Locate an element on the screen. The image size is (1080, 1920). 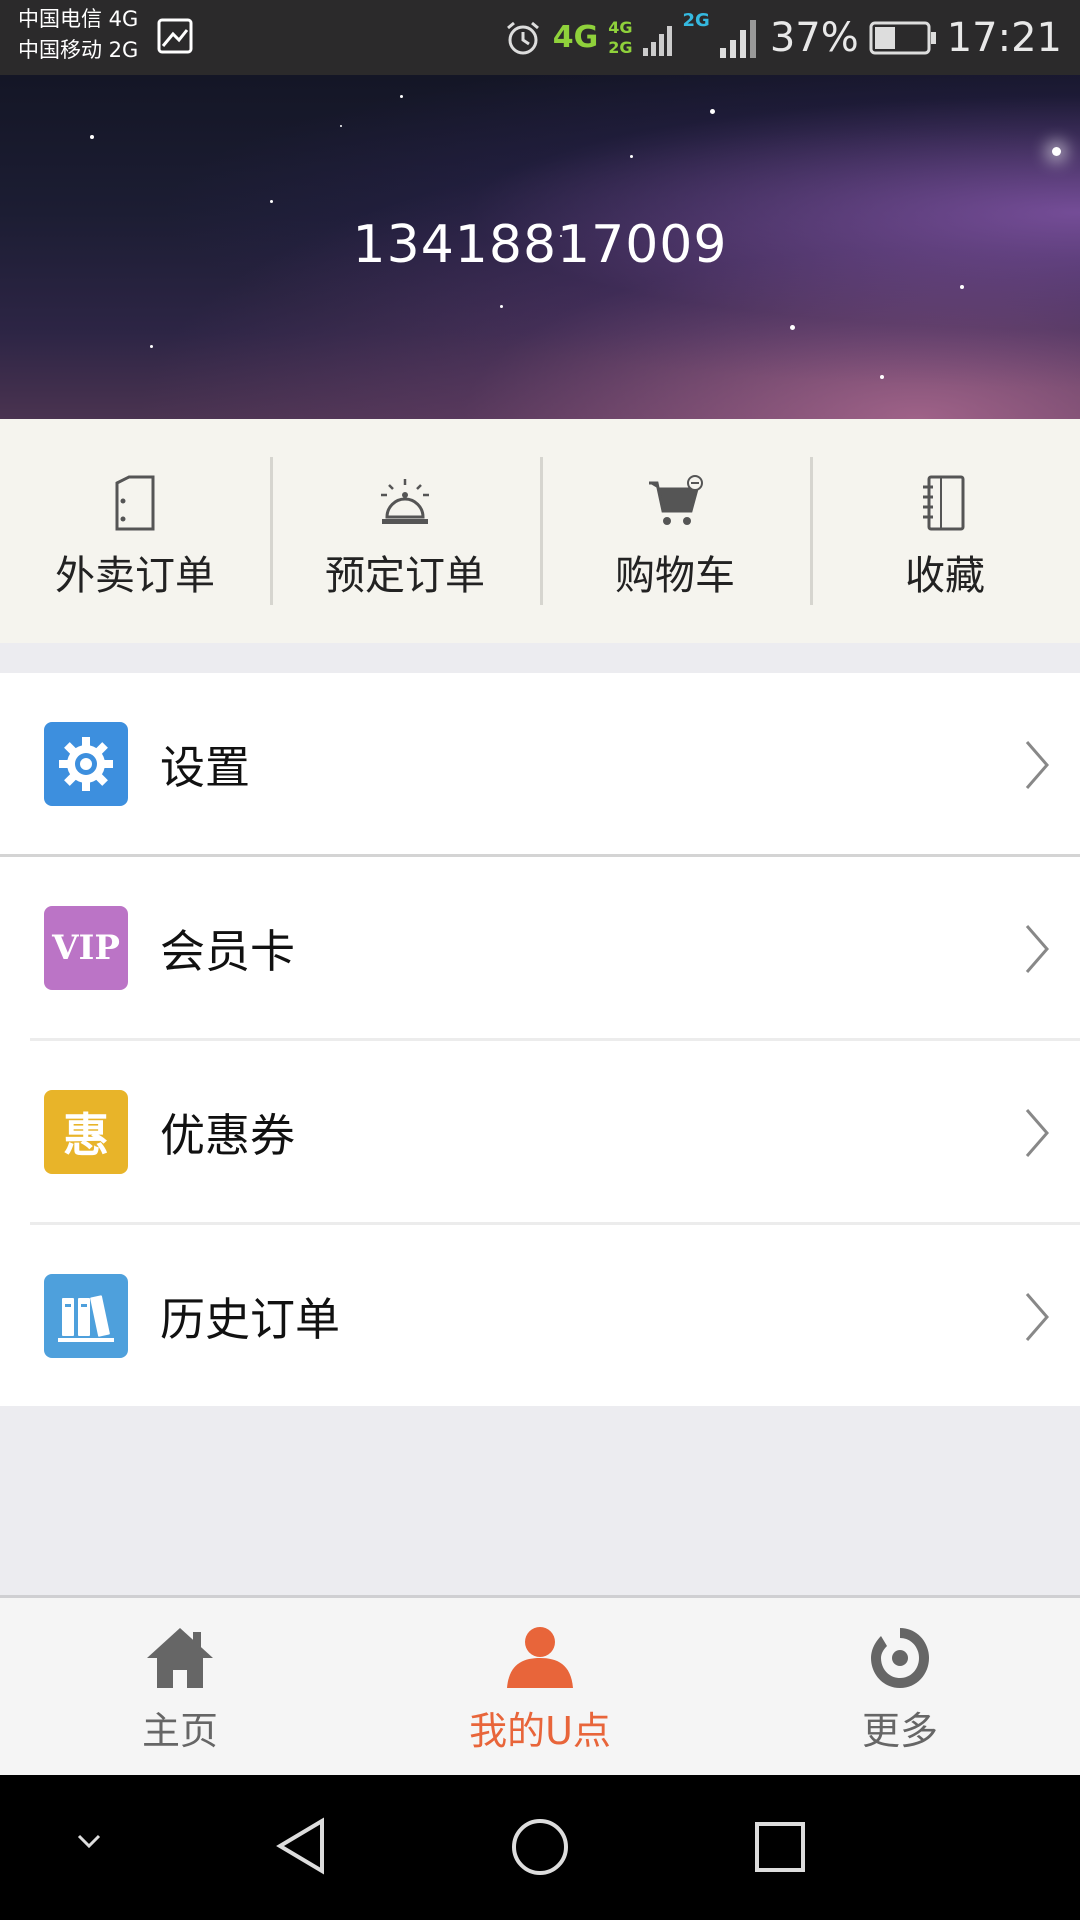
quick-actions-bar: 外卖订单 预定订单 购物车 收藏 is located at coordinates (540, 531).